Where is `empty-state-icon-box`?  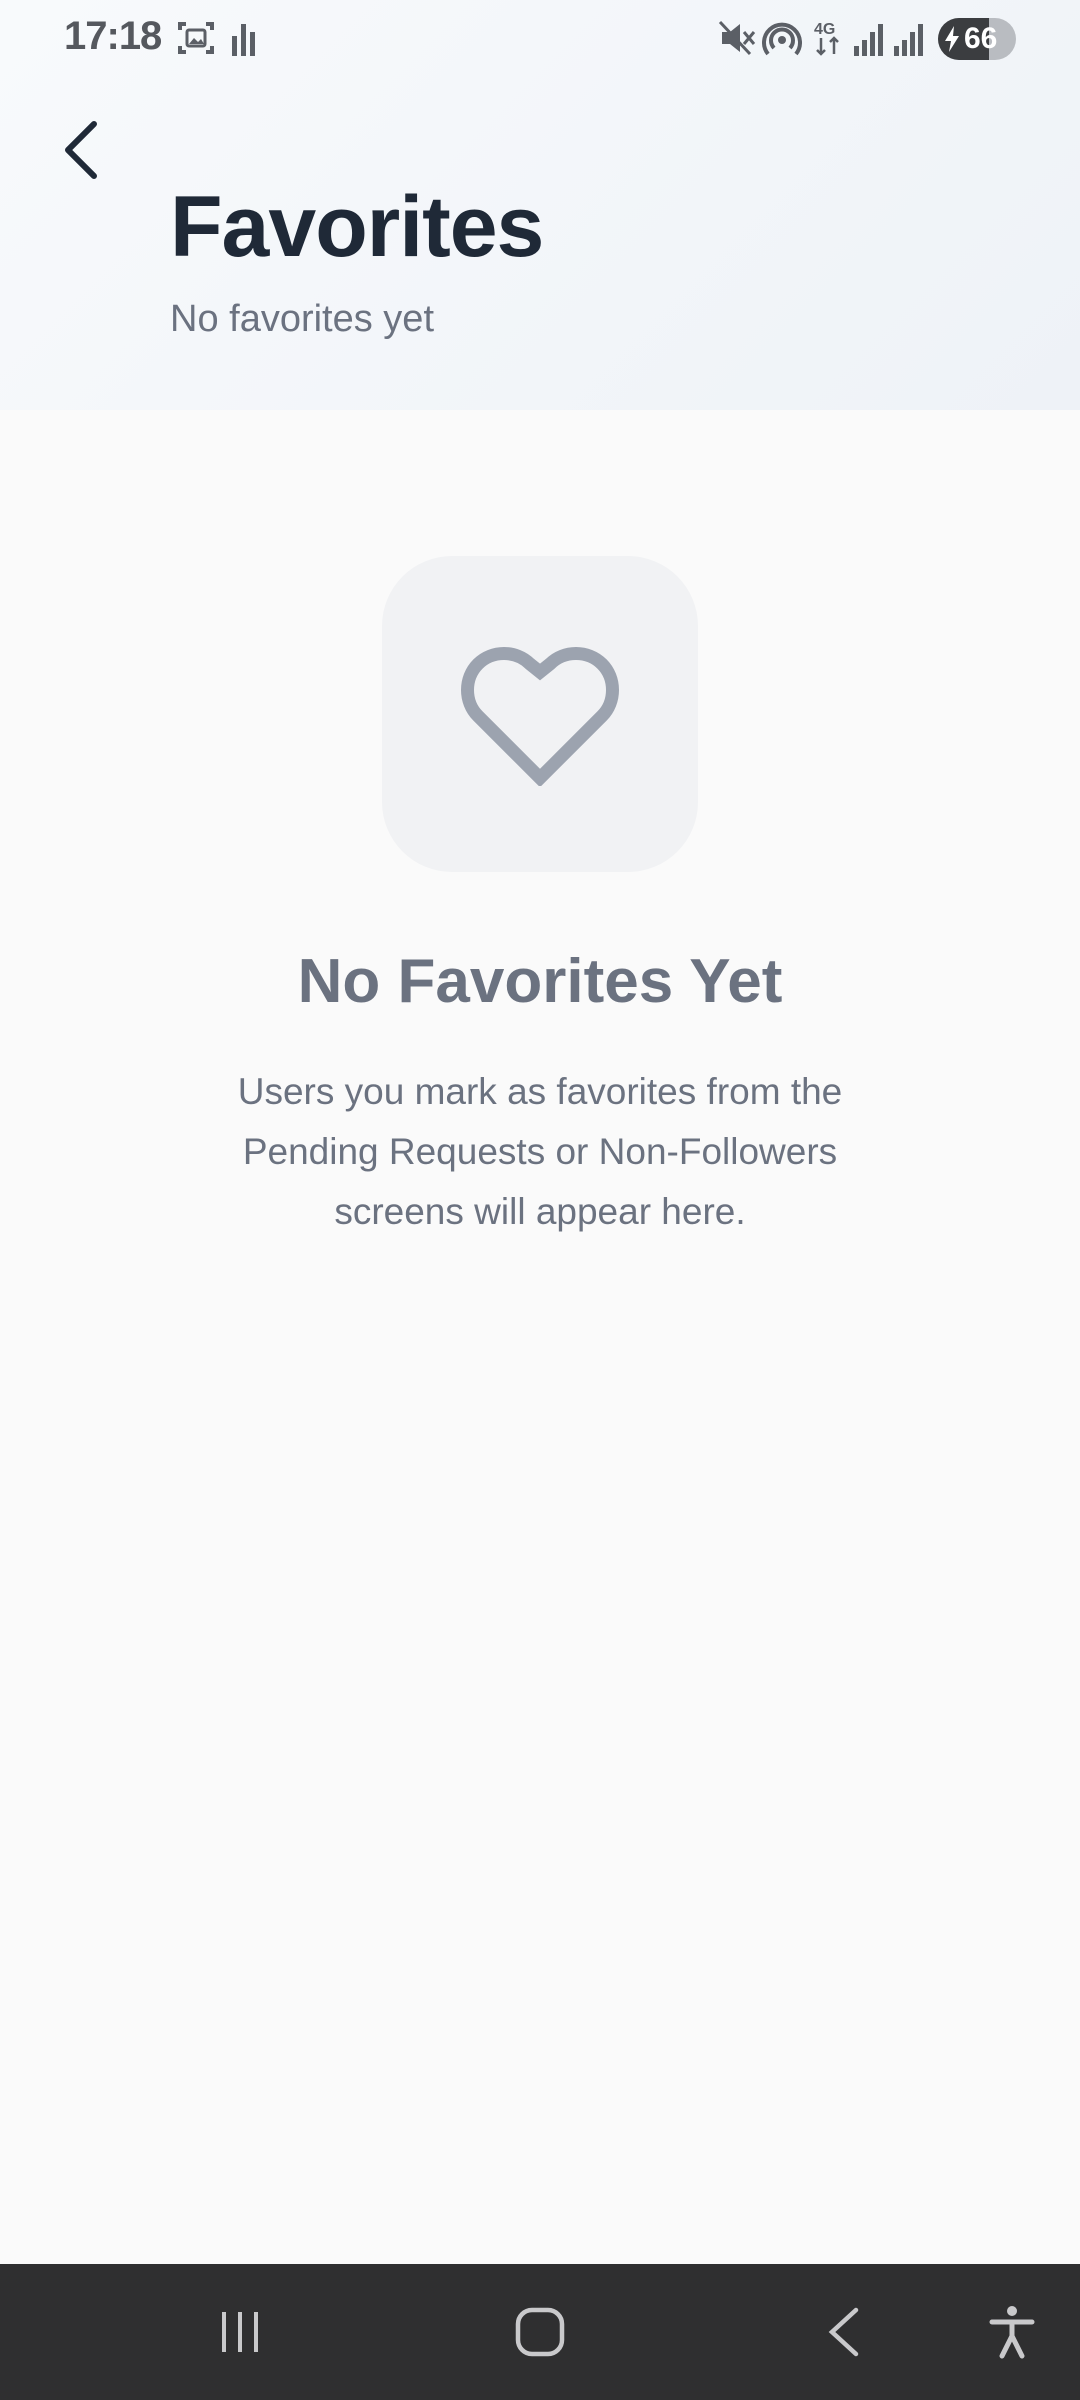 empty-state-icon-box is located at coordinates (540, 714).